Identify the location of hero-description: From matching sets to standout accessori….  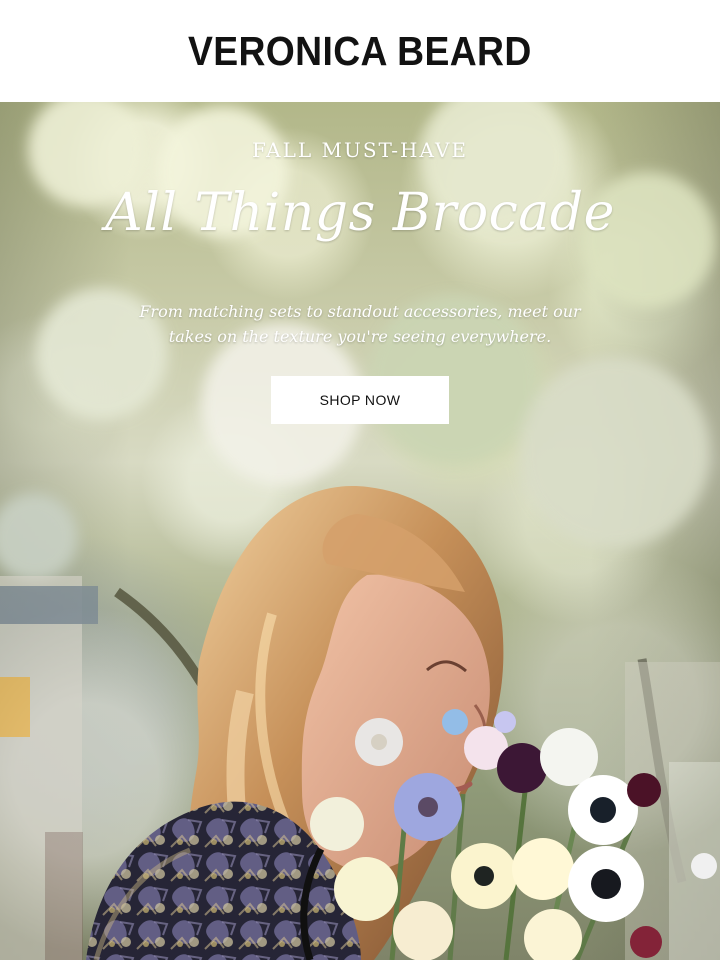
(360, 324).